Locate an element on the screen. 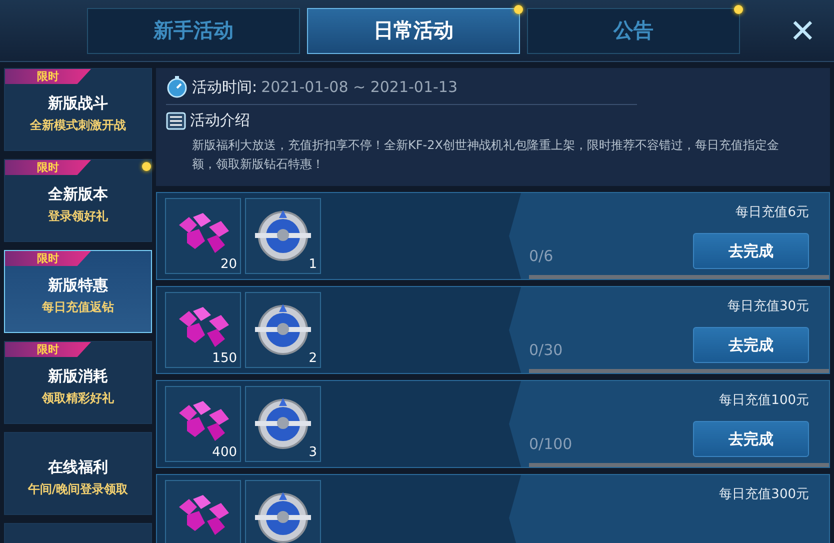 Image resolution: width=834 pixels, height=543 pixels. sidebar-item: 在线福利 午间/晚间登录领取 is located at coordinates (78, 473).